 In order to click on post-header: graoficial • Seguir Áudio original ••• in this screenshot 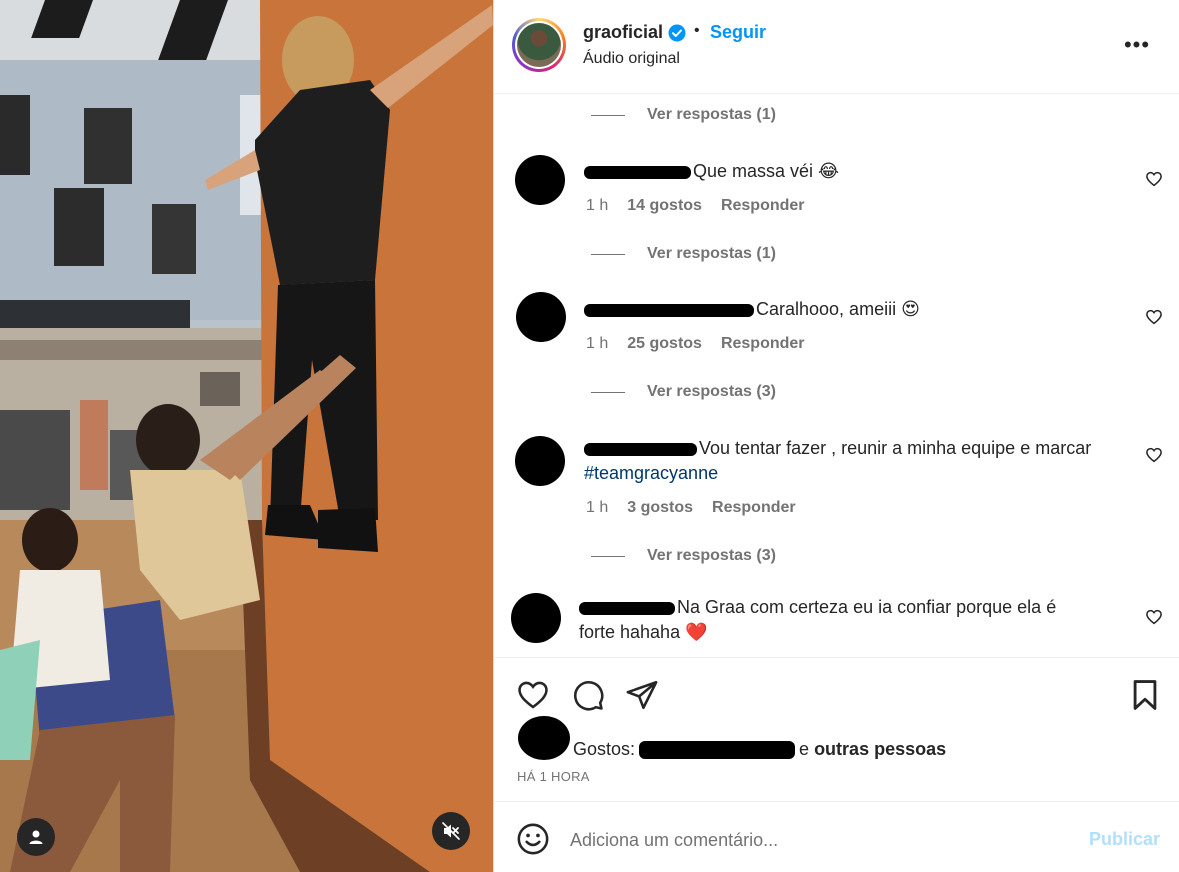, I will do `click(836, 47)`.